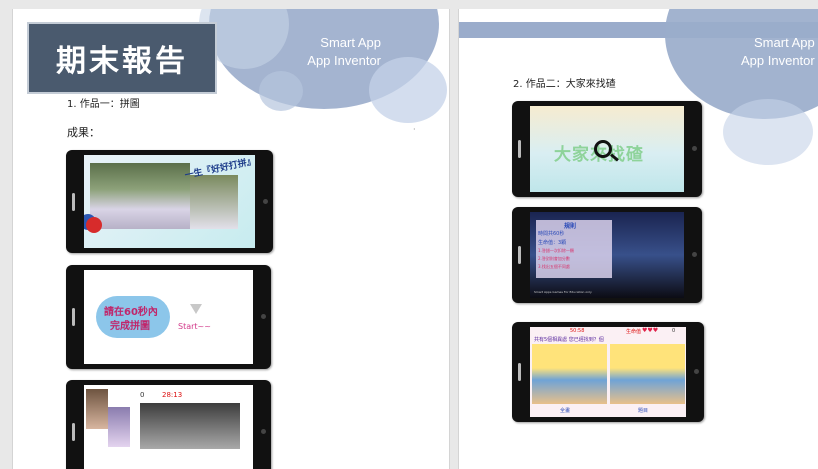 The height and width of the screenshot is (469, 818). Describe the element at coordinates (768, 132) in the screenshot. I see `decor-circle-small` at that location.